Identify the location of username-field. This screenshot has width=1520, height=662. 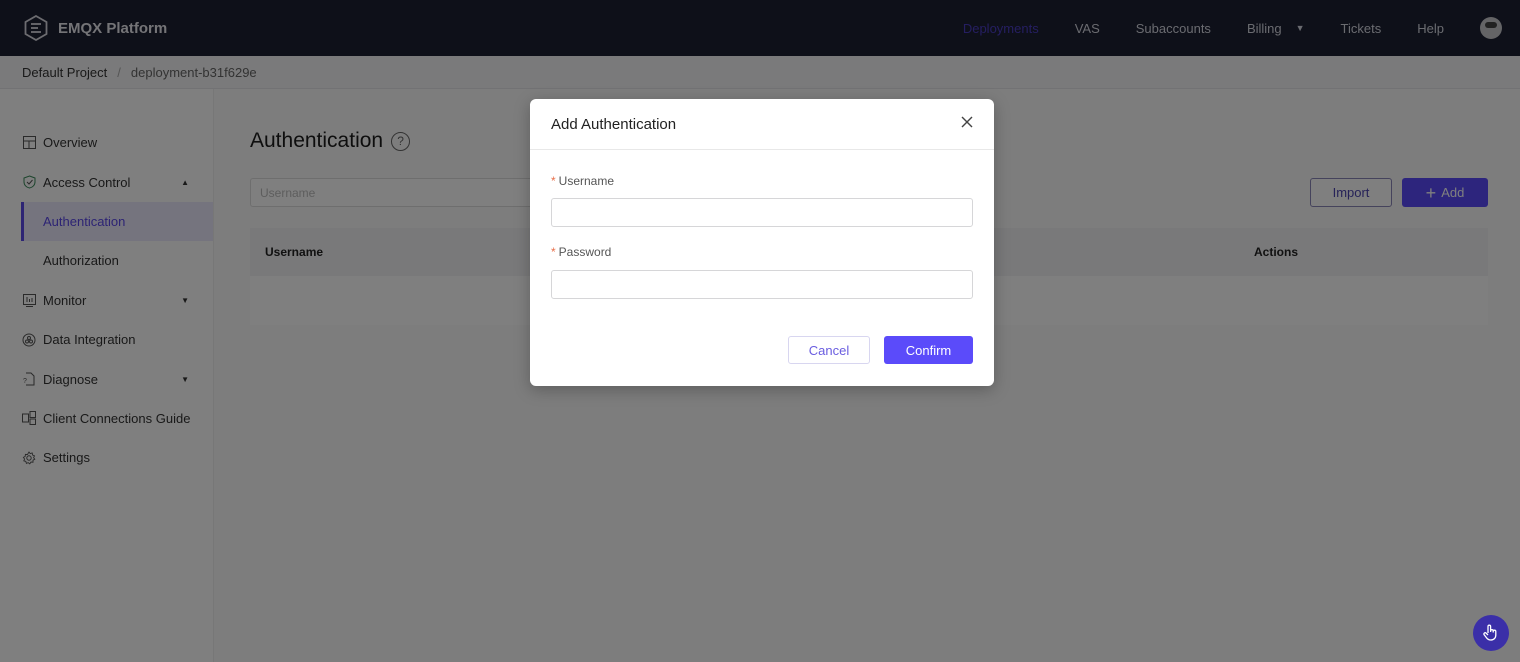
(762, 212).